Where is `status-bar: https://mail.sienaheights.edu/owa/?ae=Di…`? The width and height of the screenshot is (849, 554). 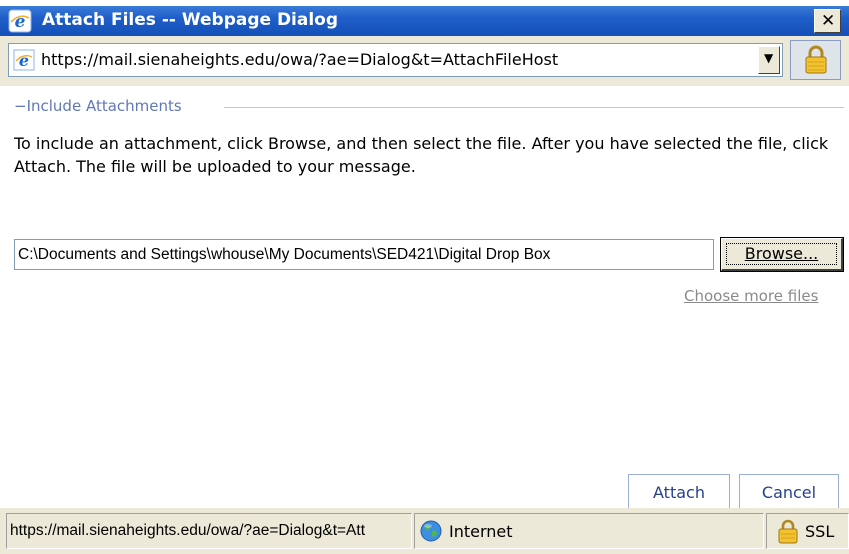
status-bar: https://mail.sienaheights.edu/owa/?ae=Di… is located at coordinates (424, 531).